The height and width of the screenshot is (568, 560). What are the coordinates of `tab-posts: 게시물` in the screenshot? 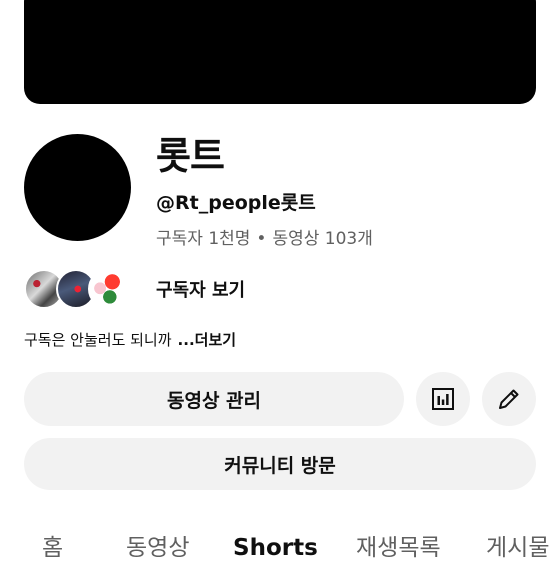 It's located at (517, 548).